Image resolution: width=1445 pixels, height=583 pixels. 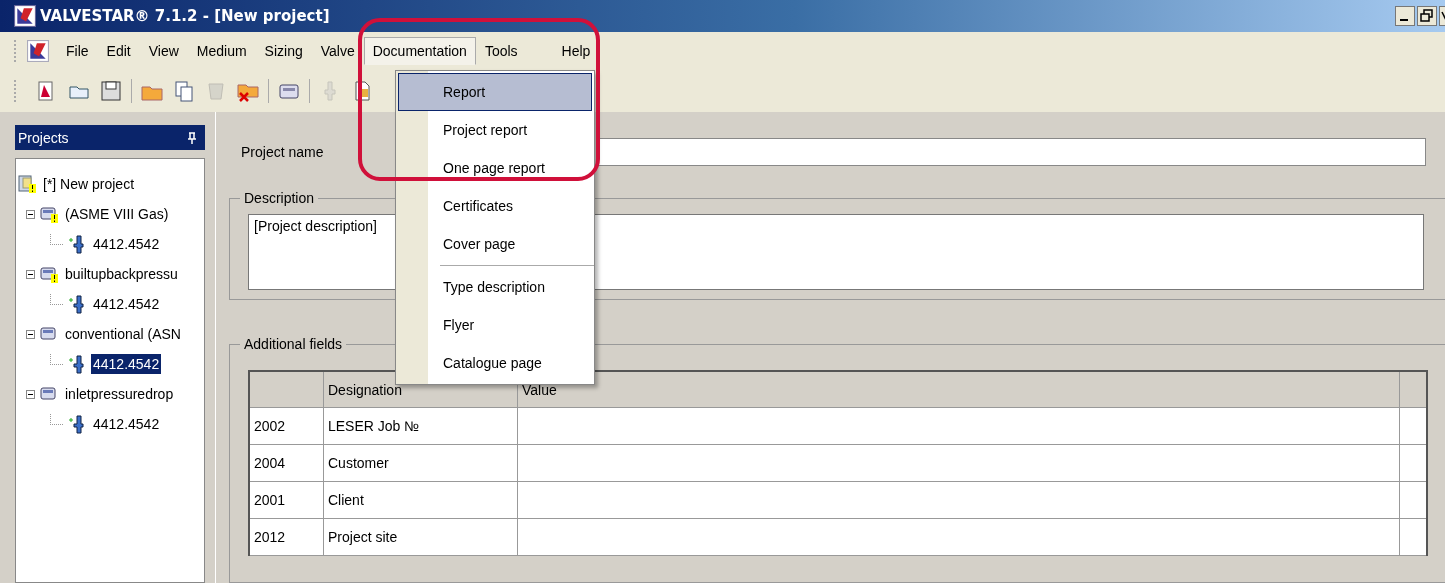 What do you see at coordinates (421, 426) in the screenshot?
I see `table-cell: LESER Job №` at bounding box center [421, 426].